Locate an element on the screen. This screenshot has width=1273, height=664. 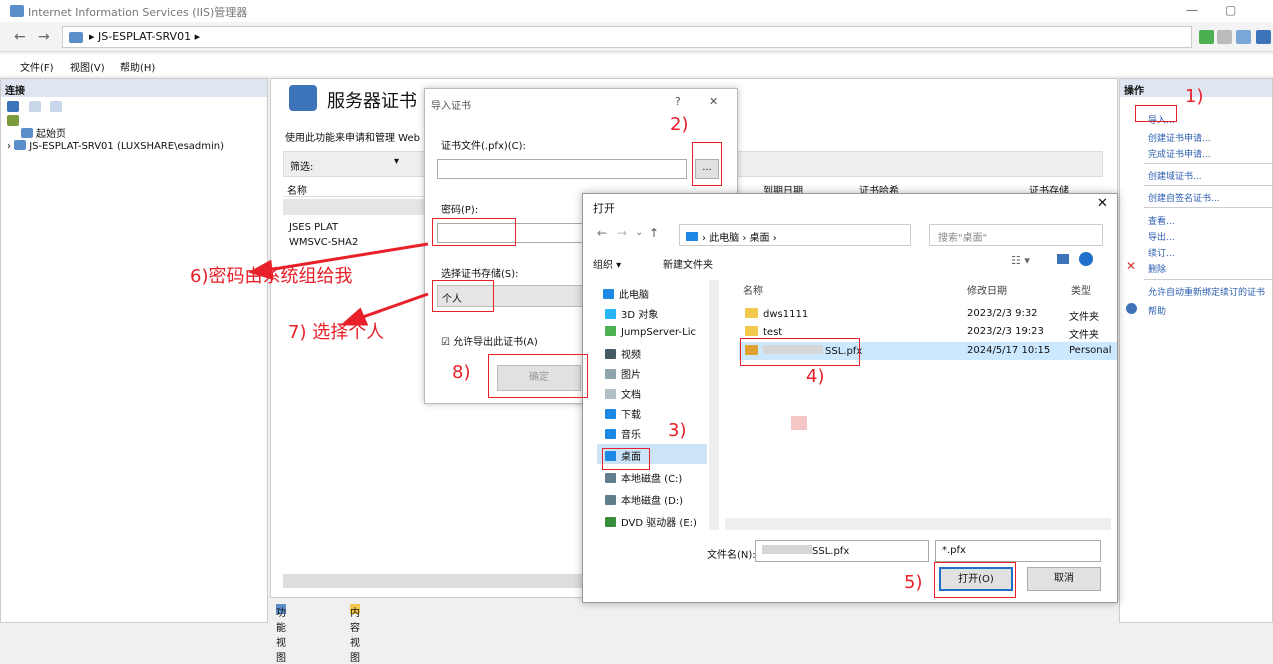
arrowhead-password is located at coordinates (261, 270).